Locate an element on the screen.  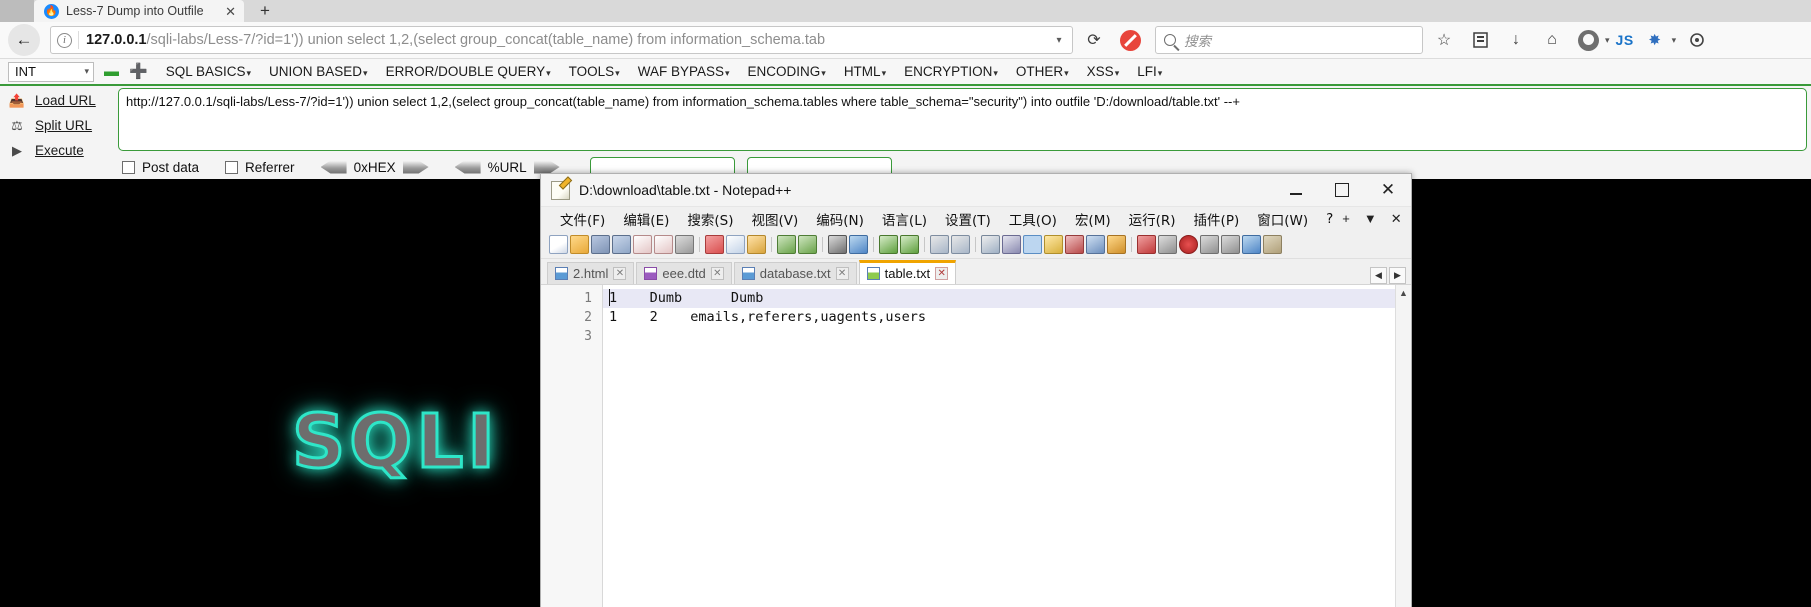
folder-workspace-icon is located at coordinates (1116, 244).